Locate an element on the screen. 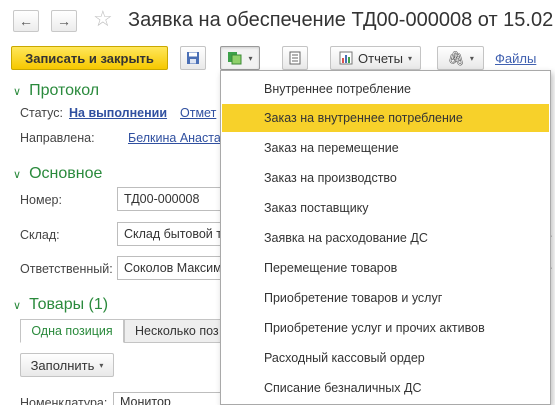  save-and-close-button: Записать и закрыть is located at coordinates (89, 58).